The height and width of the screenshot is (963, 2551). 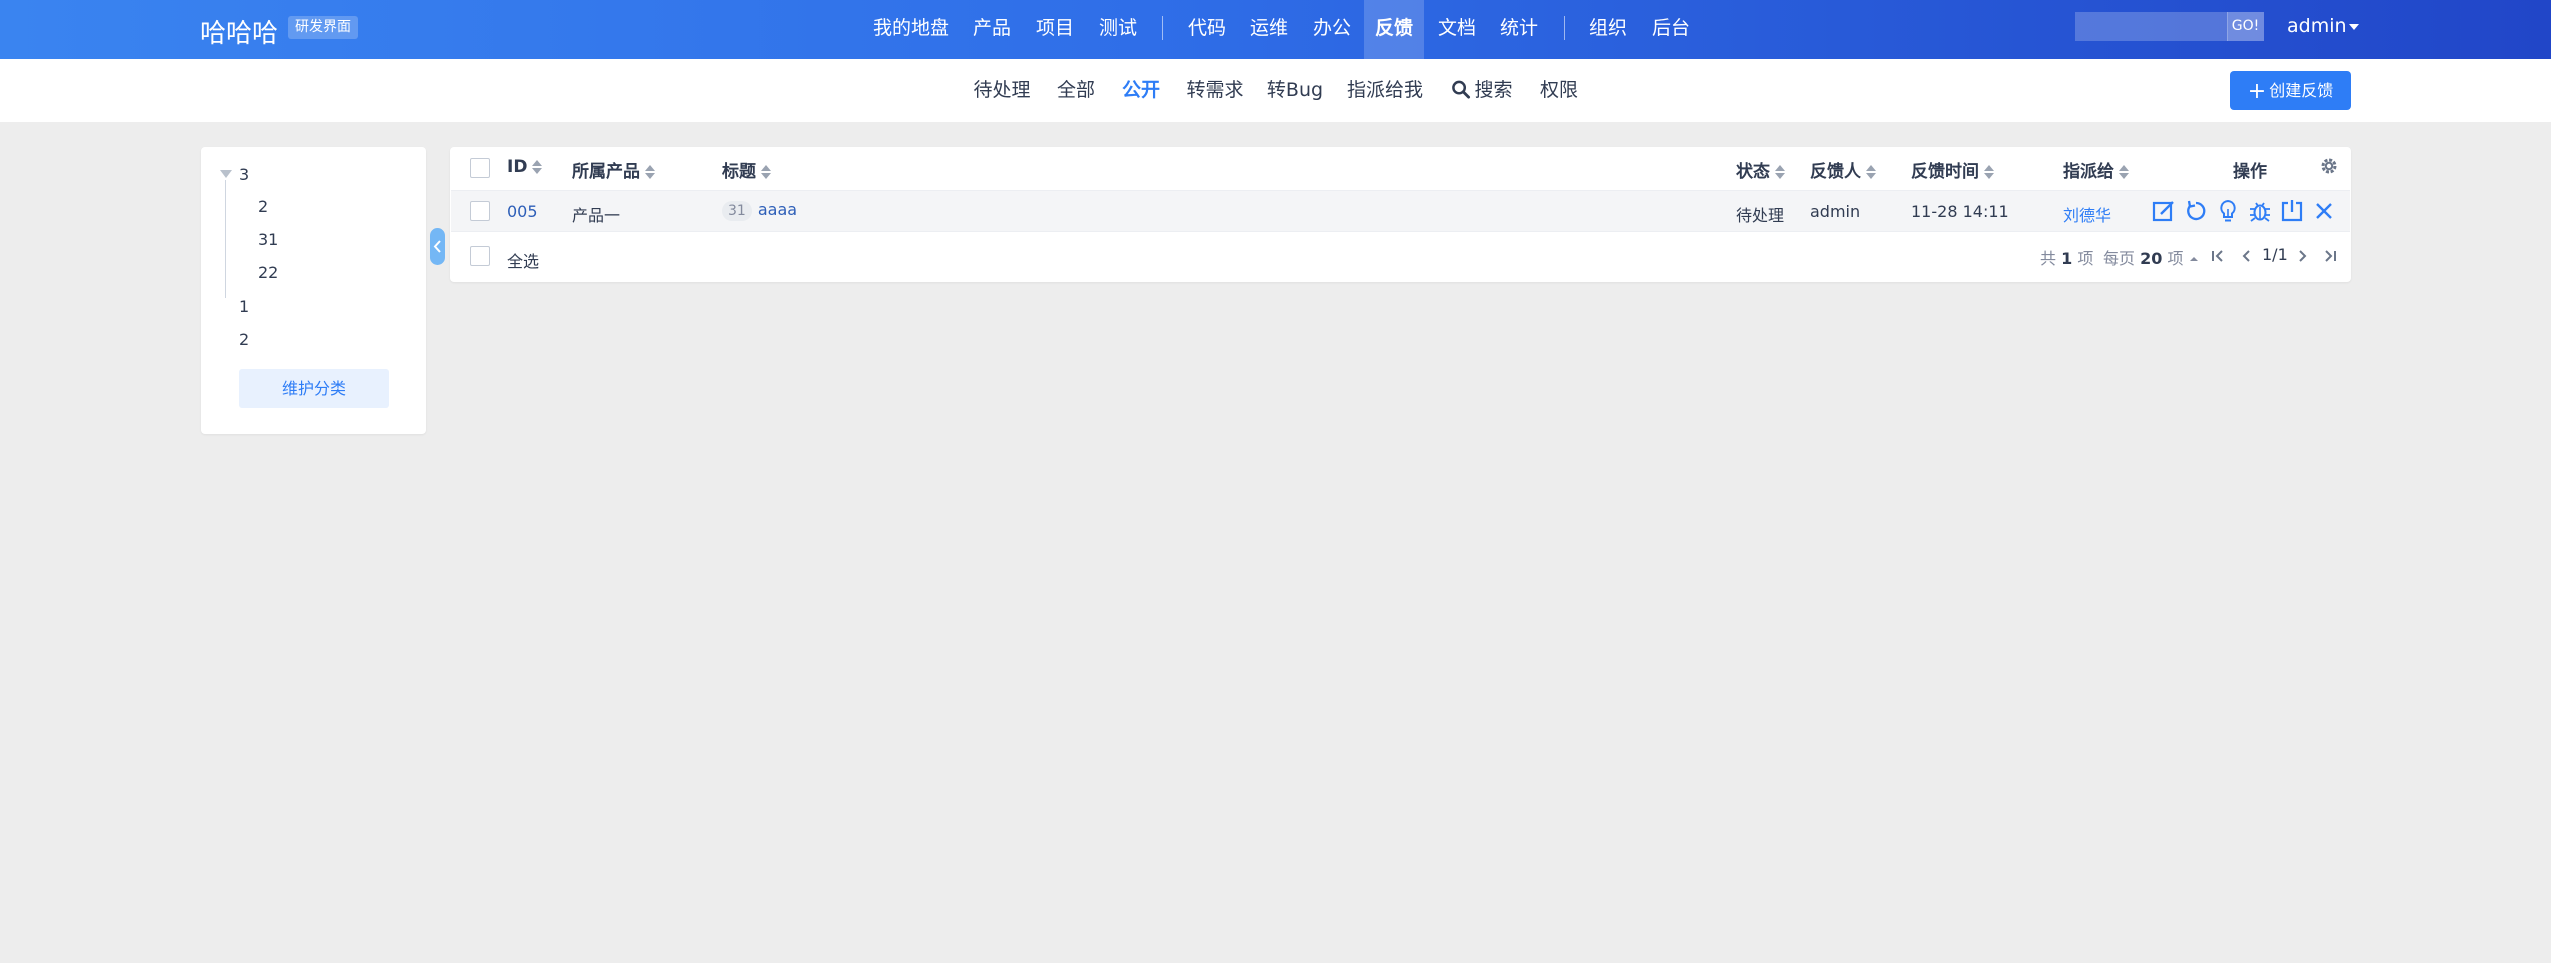 I want to click on brand-tag: 研发界面, so click(x=323, y=27).